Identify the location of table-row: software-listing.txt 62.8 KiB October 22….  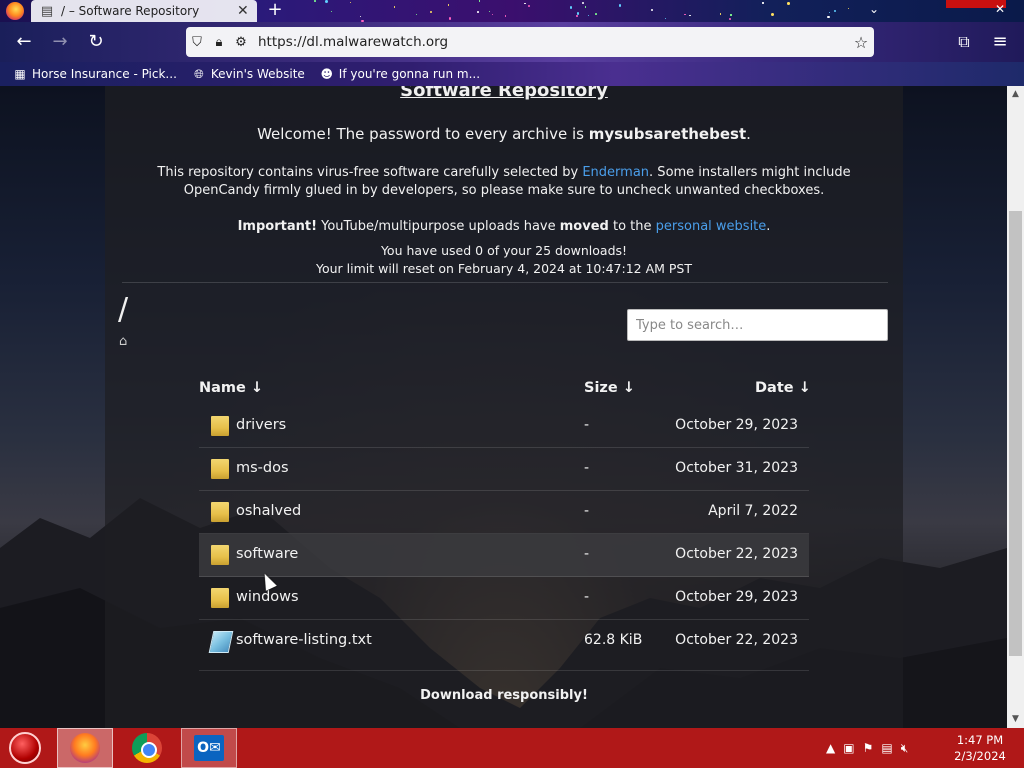
(504, 640).